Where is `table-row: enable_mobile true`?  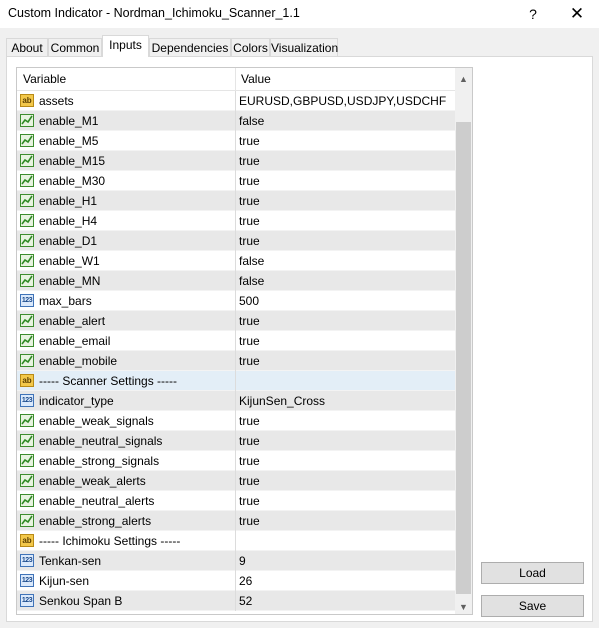
table-row: enable_mobile true is located at coordinates (236, 361).